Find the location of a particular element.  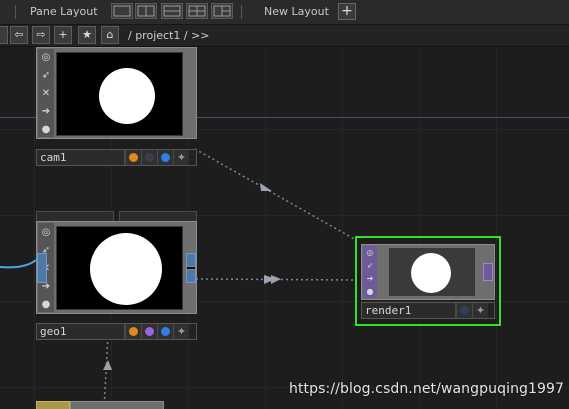

add-operator-button: + is located at coordinates (63, 35).